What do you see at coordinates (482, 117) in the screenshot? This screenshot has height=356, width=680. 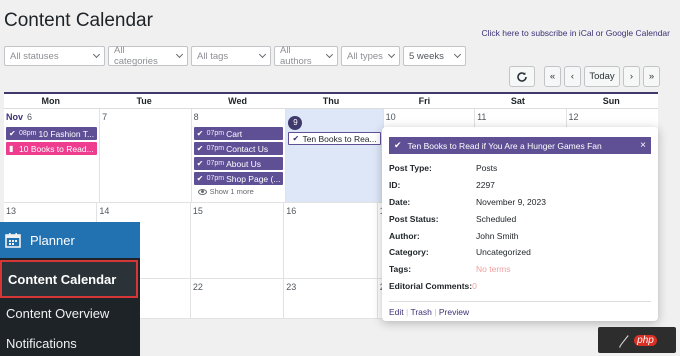 I see `day-number: 11` at bounding box center [482, 117].